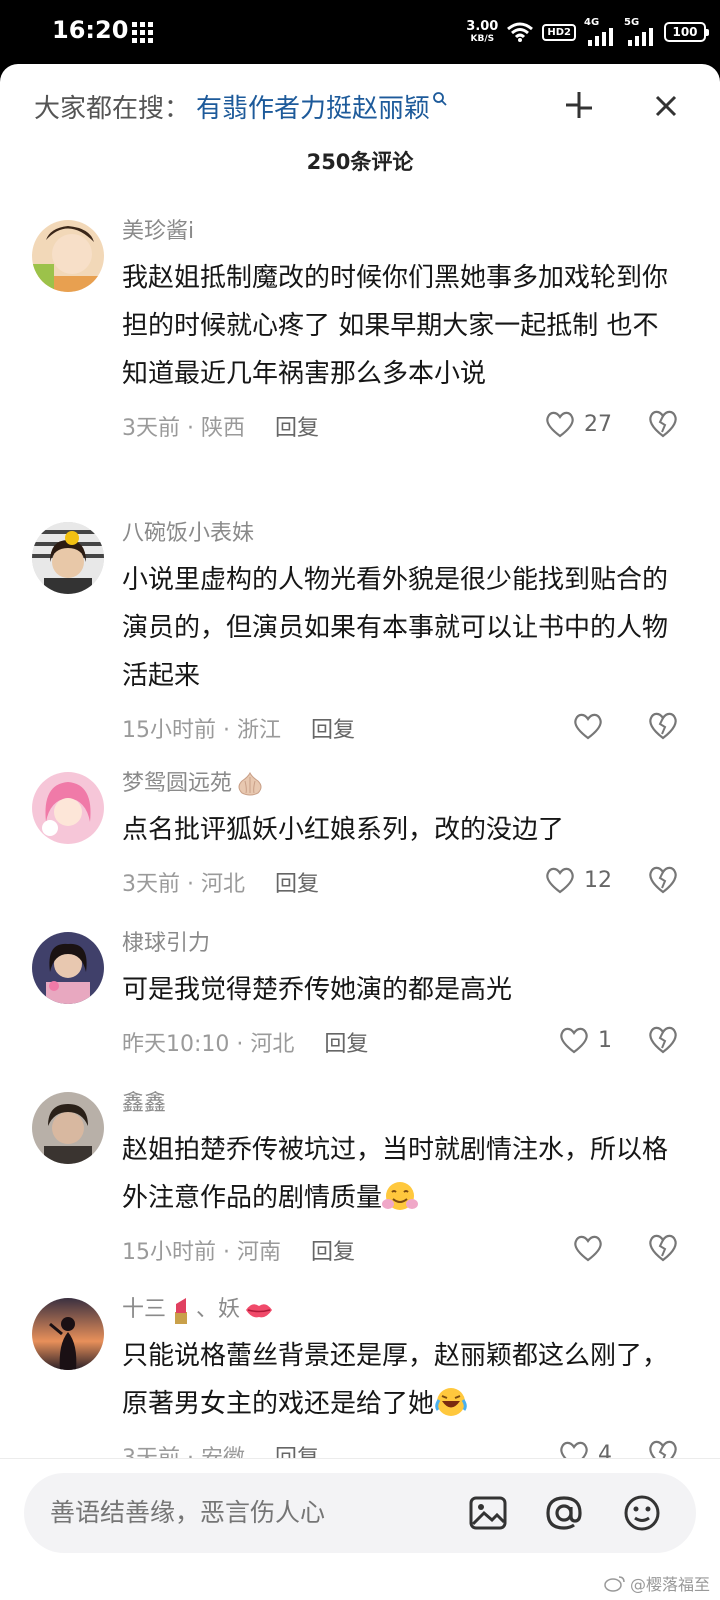 Image resolution: width=720 pixels, height=1600 pixels. I want to click on comment-meta-row: 3天前 · 河北 回复 12, so click(401, 884).